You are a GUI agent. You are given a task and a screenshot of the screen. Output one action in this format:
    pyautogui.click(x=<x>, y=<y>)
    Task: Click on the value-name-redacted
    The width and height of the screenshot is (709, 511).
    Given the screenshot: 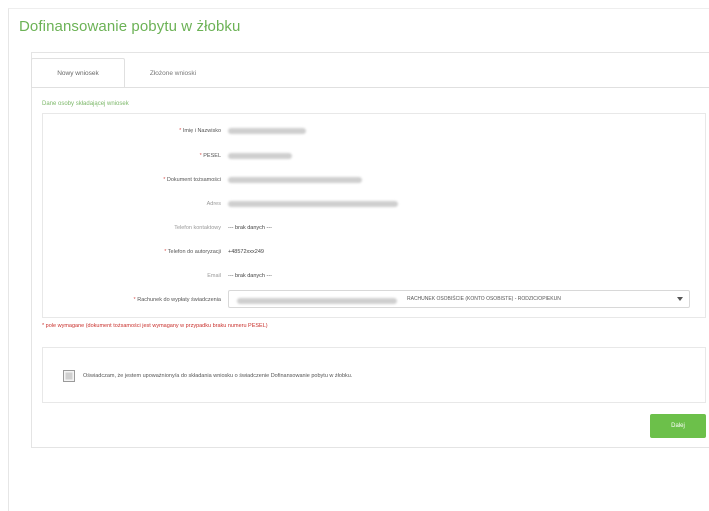 What is the action you would take?
    pyautogui.click(x=267, y=132)
    